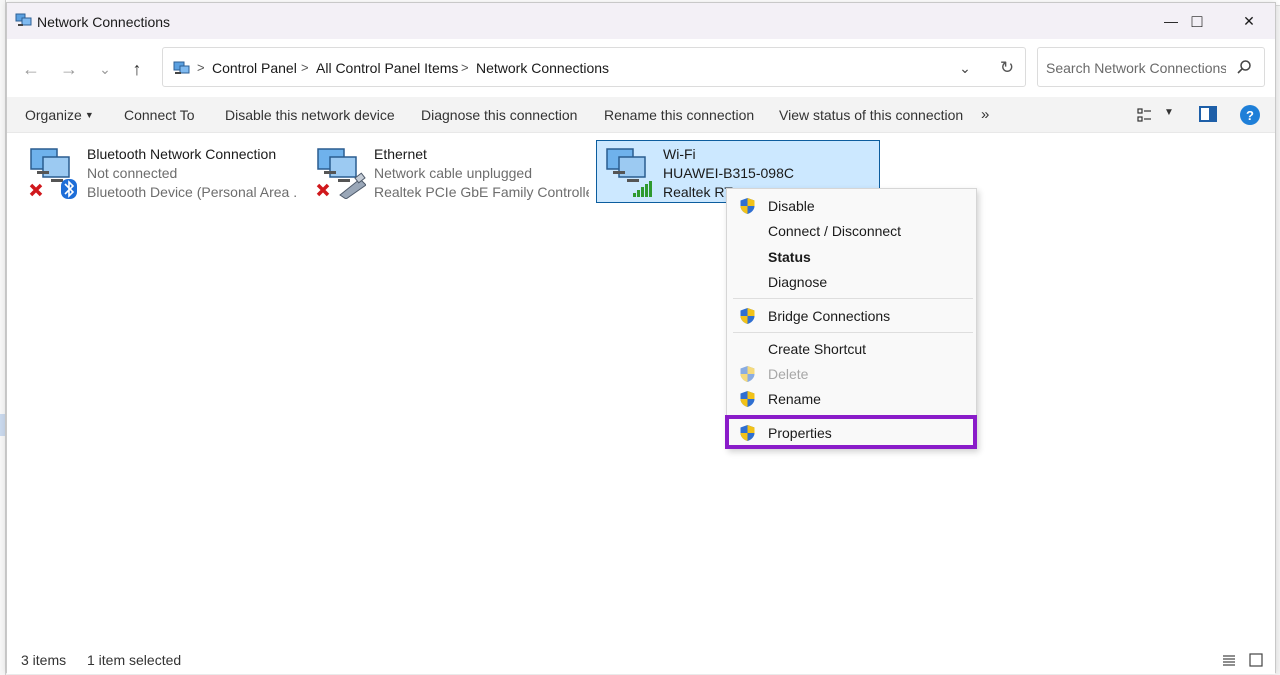 The height and width of the screenshot is (675, 1280). I want to click on maximize-button: □, so click(1197, 21).